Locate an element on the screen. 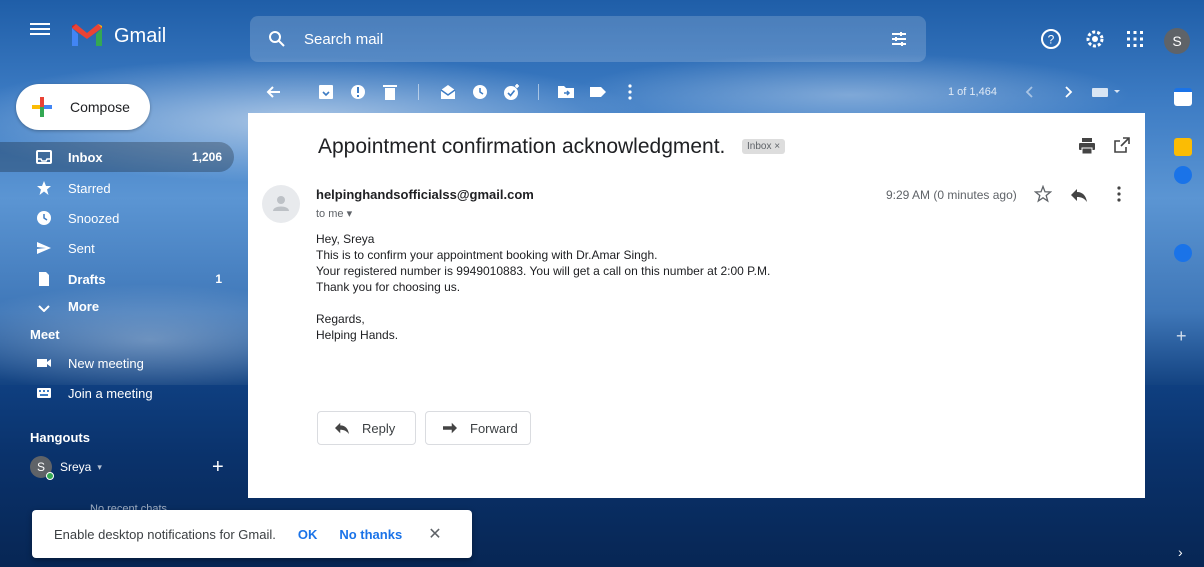 This screenshot has width=1204, height=567. sidebar-item-label: Sent is located at coordinates (81, 248).